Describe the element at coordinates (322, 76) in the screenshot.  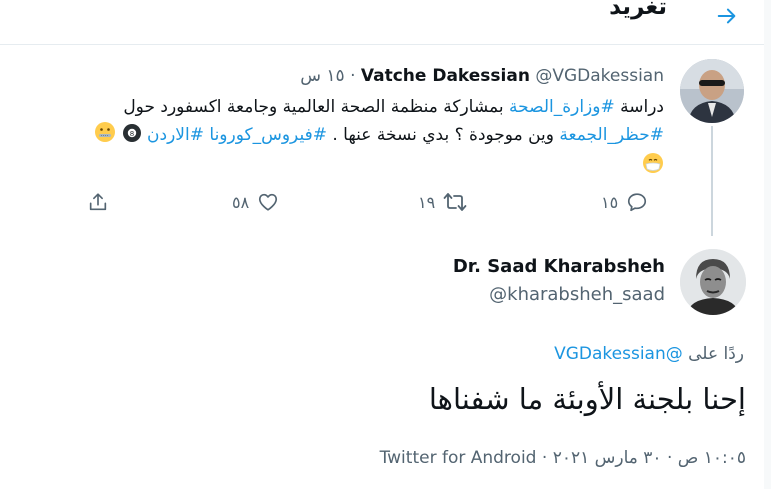
I see `tweet-time: ١٥ س` at that location.